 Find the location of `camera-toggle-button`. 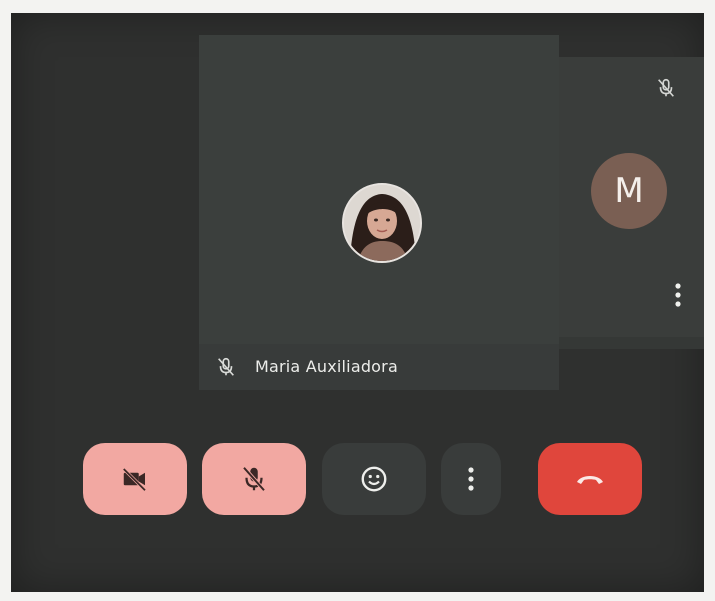

camera-toggle-button is located at coordinates (135, 479).